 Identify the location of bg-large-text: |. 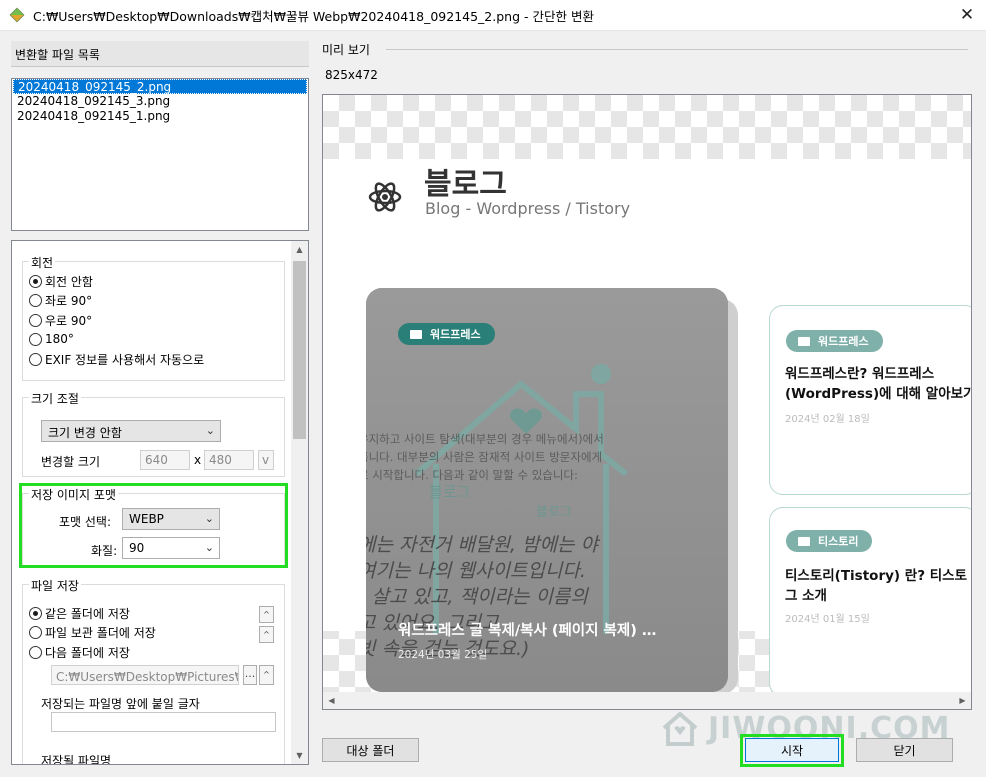
(366, 361).